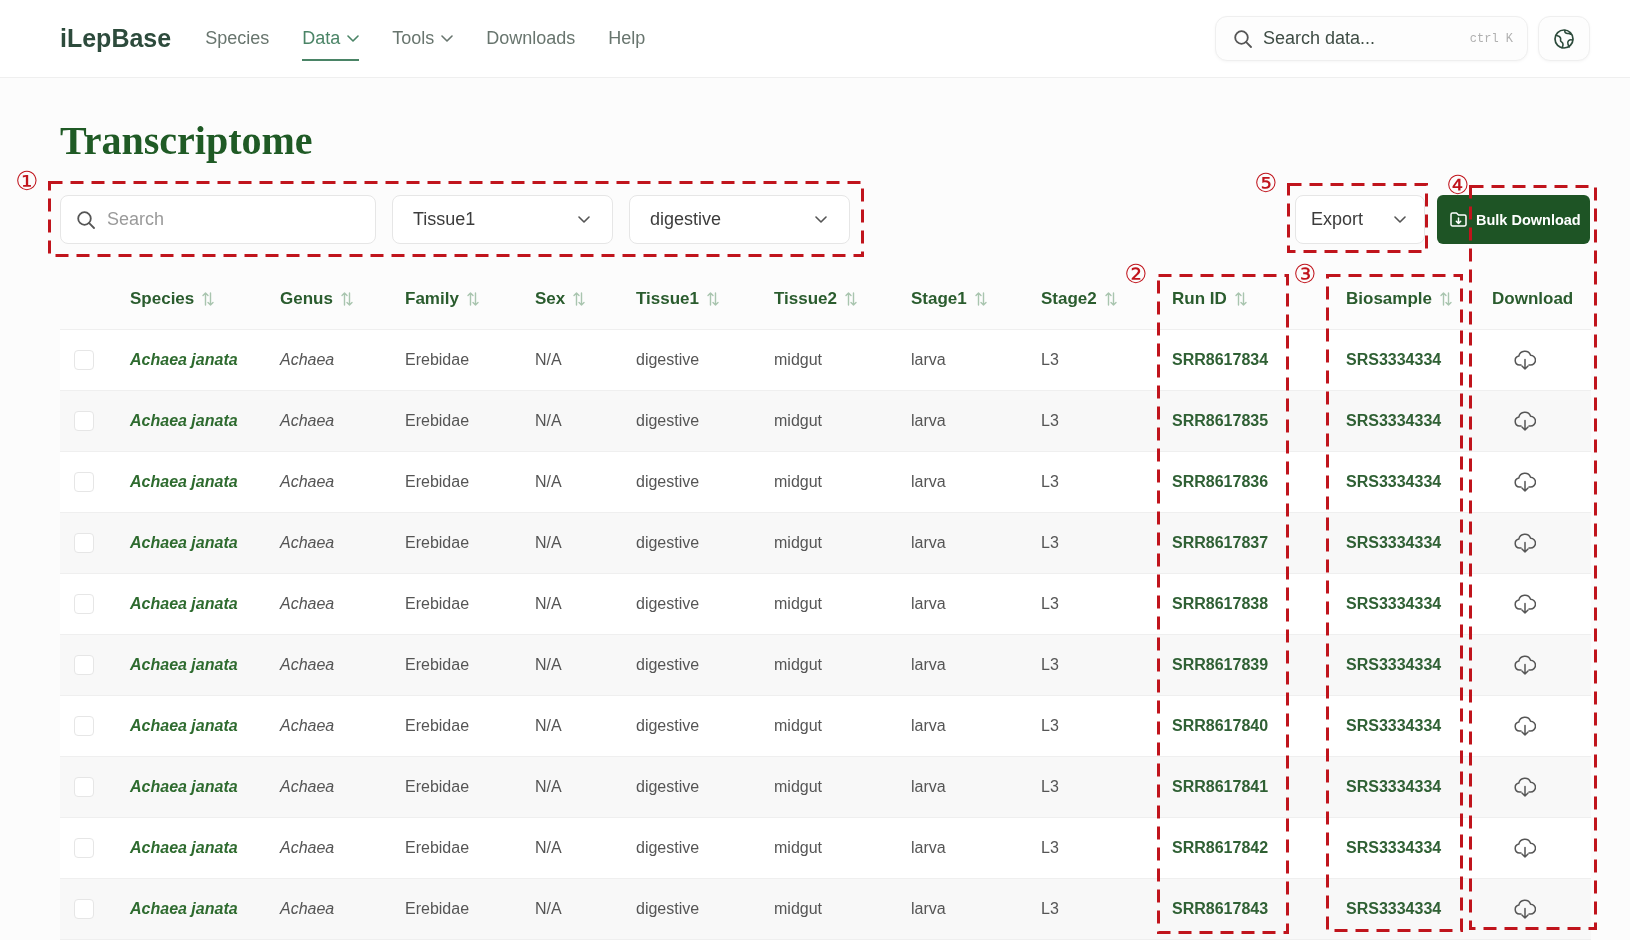  What do you see at coordinates (949, 299) in the screenshot?
I see `column-header: Stage1` at bounding box center [949, 299].